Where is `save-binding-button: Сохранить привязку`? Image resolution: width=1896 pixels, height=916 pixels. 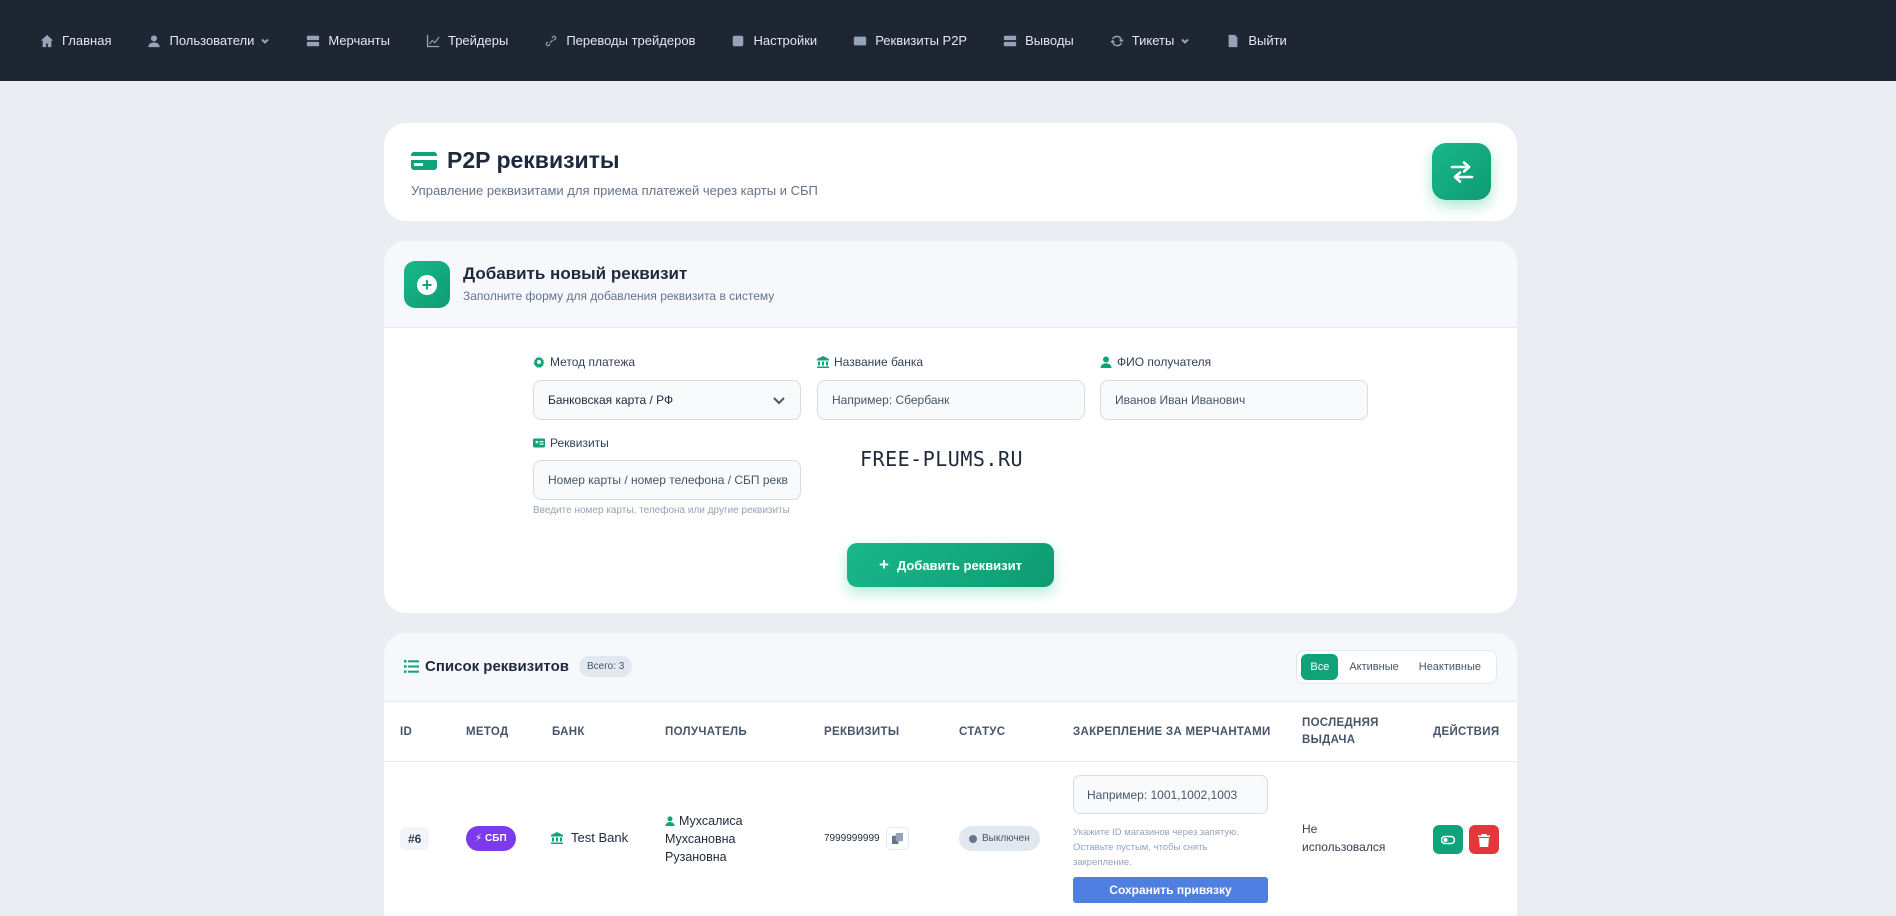 save-binding-button: Сохранить привязку is located at coordinates (1170, 890).